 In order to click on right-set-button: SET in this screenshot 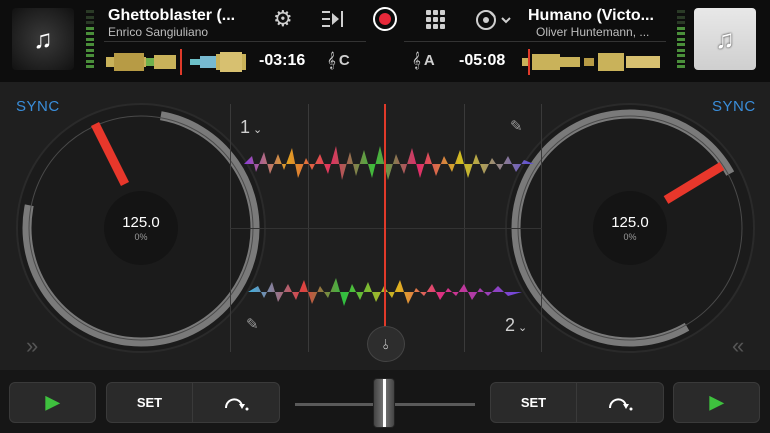, I will do `click(533, 402)`.